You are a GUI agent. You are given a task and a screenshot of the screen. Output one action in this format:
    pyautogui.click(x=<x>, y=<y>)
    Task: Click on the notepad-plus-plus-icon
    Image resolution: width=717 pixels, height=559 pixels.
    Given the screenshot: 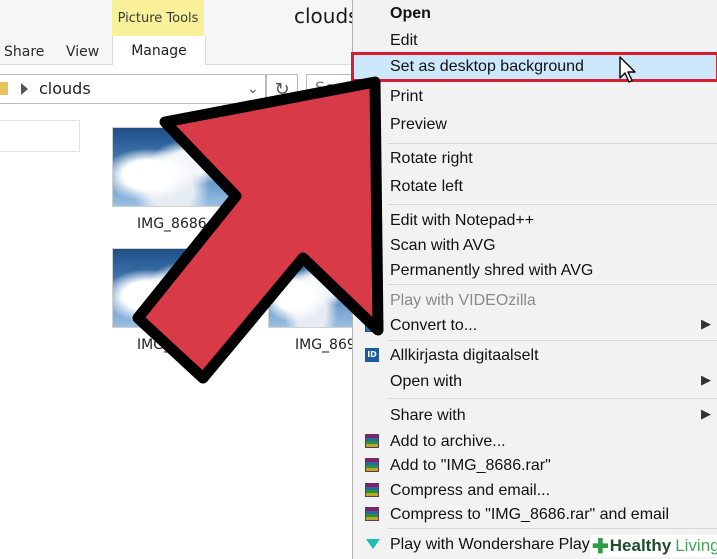 What is the action you would take?
    pyautogui.click(x=372, y=220)
    